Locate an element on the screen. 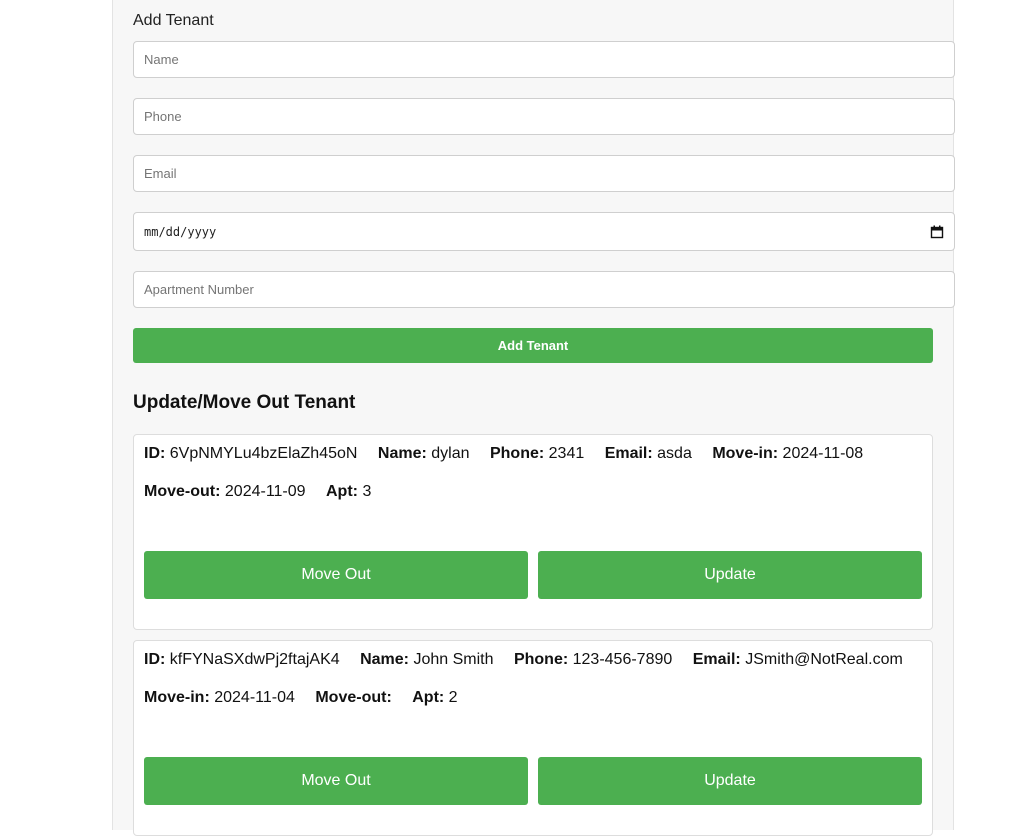 The width and height of the screenshot is (1017, 836). tenant-name: Name: John Smith is located at coordinates (427, 659).